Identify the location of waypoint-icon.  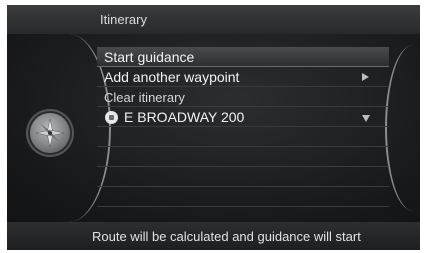
(111, 117).